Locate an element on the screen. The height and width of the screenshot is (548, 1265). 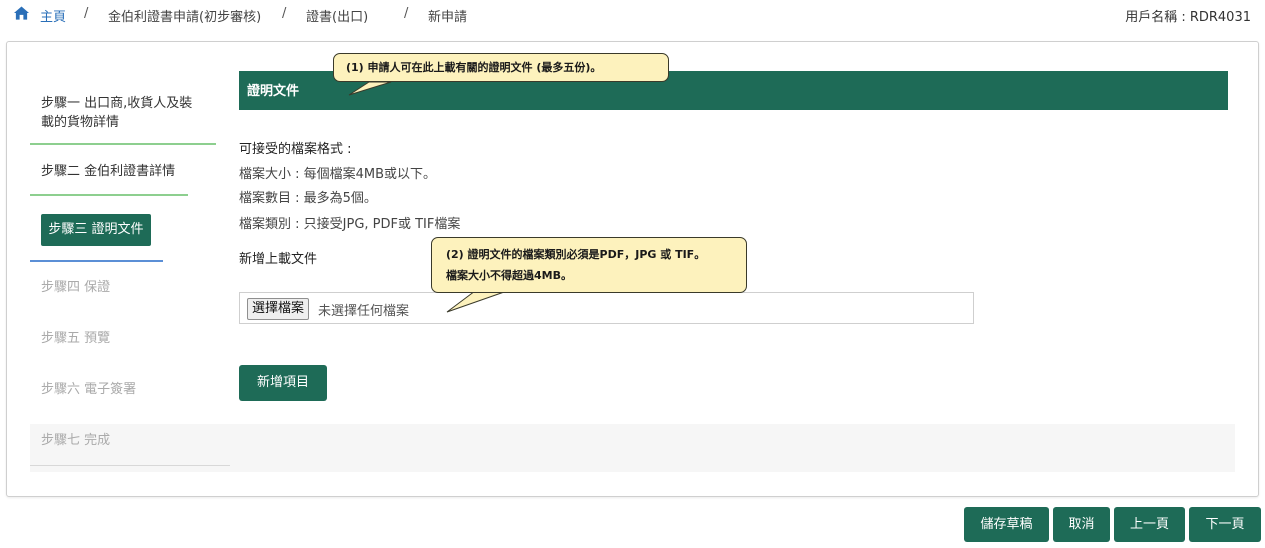
formats-size: 檔案大小 : 每個檔案4MB或以下。 is located at coordinates (338, 174).